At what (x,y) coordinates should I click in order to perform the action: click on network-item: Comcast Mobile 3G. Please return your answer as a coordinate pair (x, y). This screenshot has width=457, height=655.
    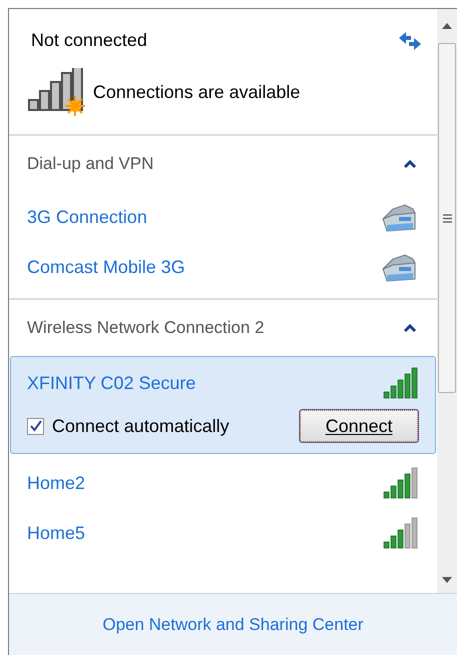
    Looking at the image, I should click on (223, 267).